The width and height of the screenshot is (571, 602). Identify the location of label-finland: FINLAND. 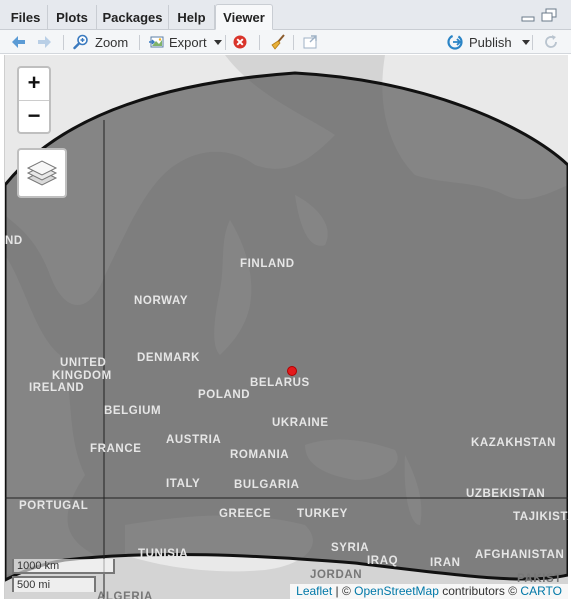
(267, 264).